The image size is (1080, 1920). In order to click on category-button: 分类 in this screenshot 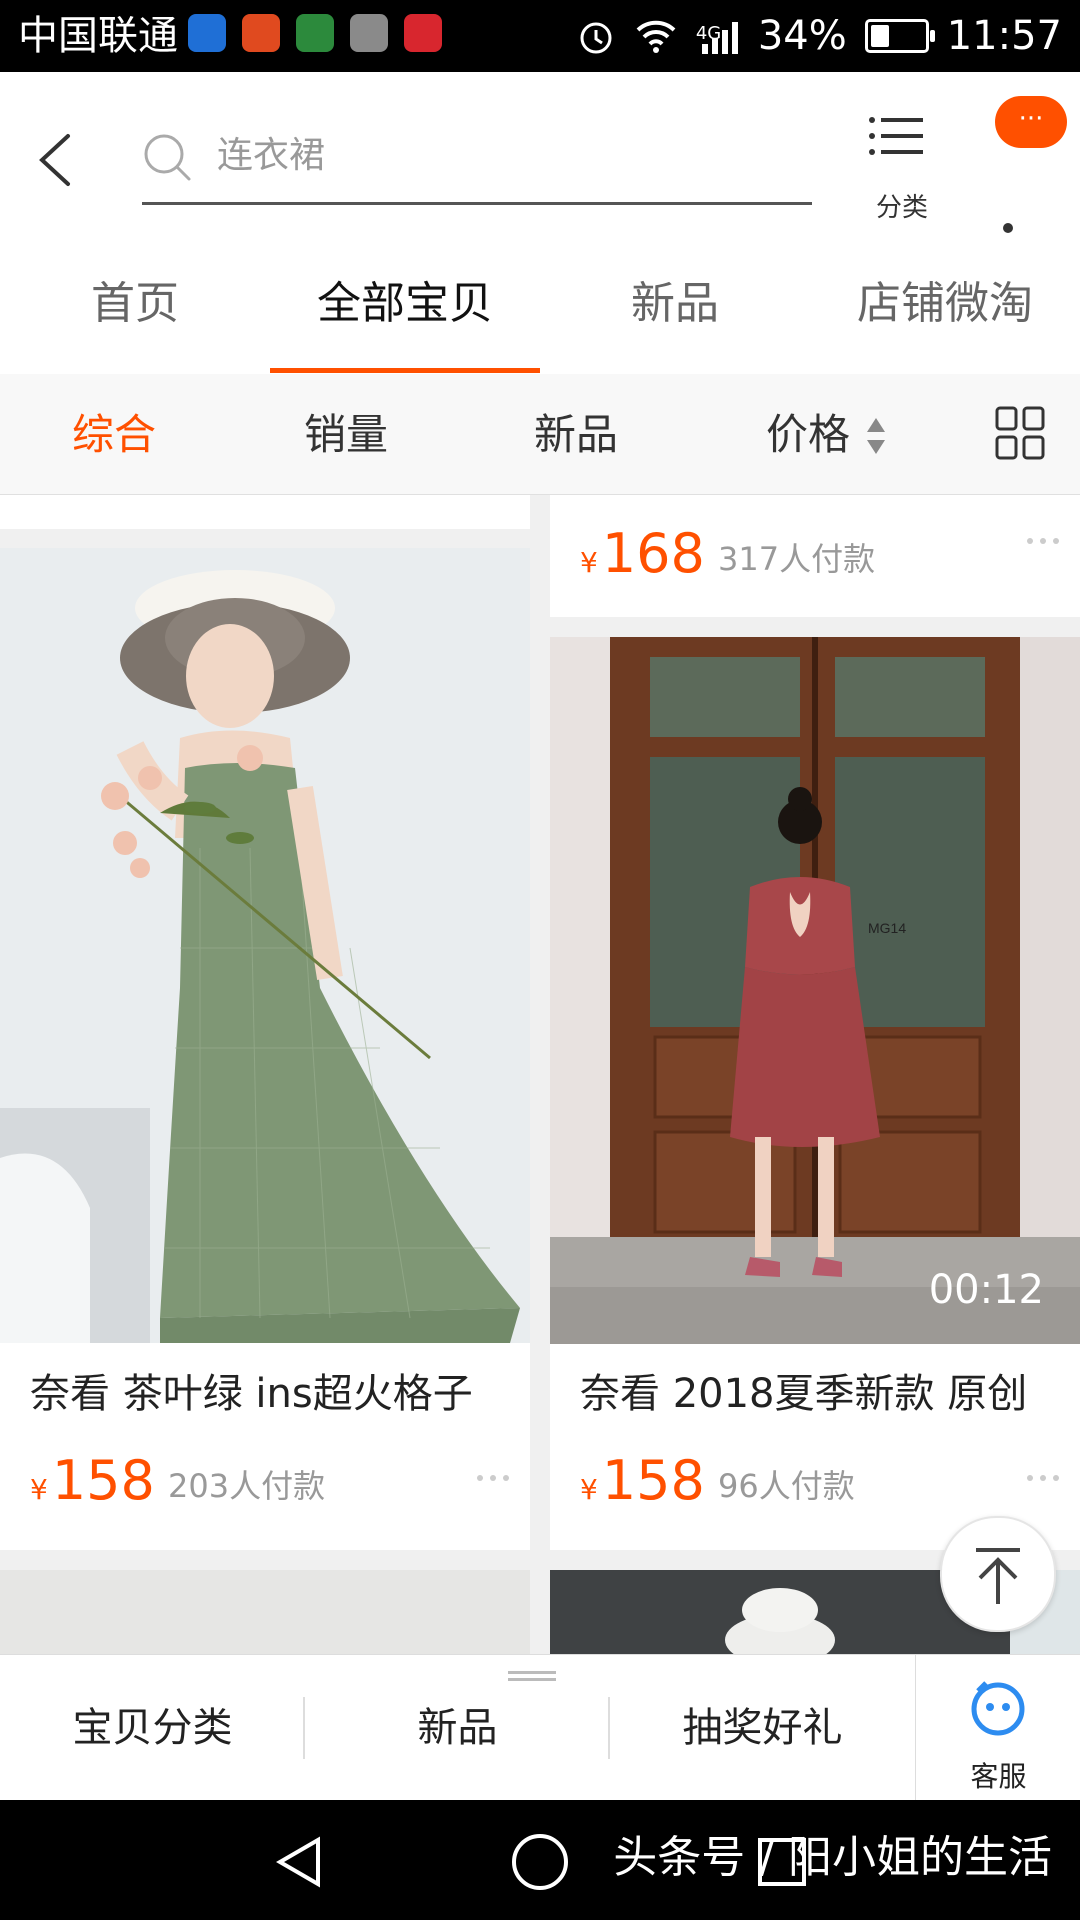, I will do `click(902, 167)`.